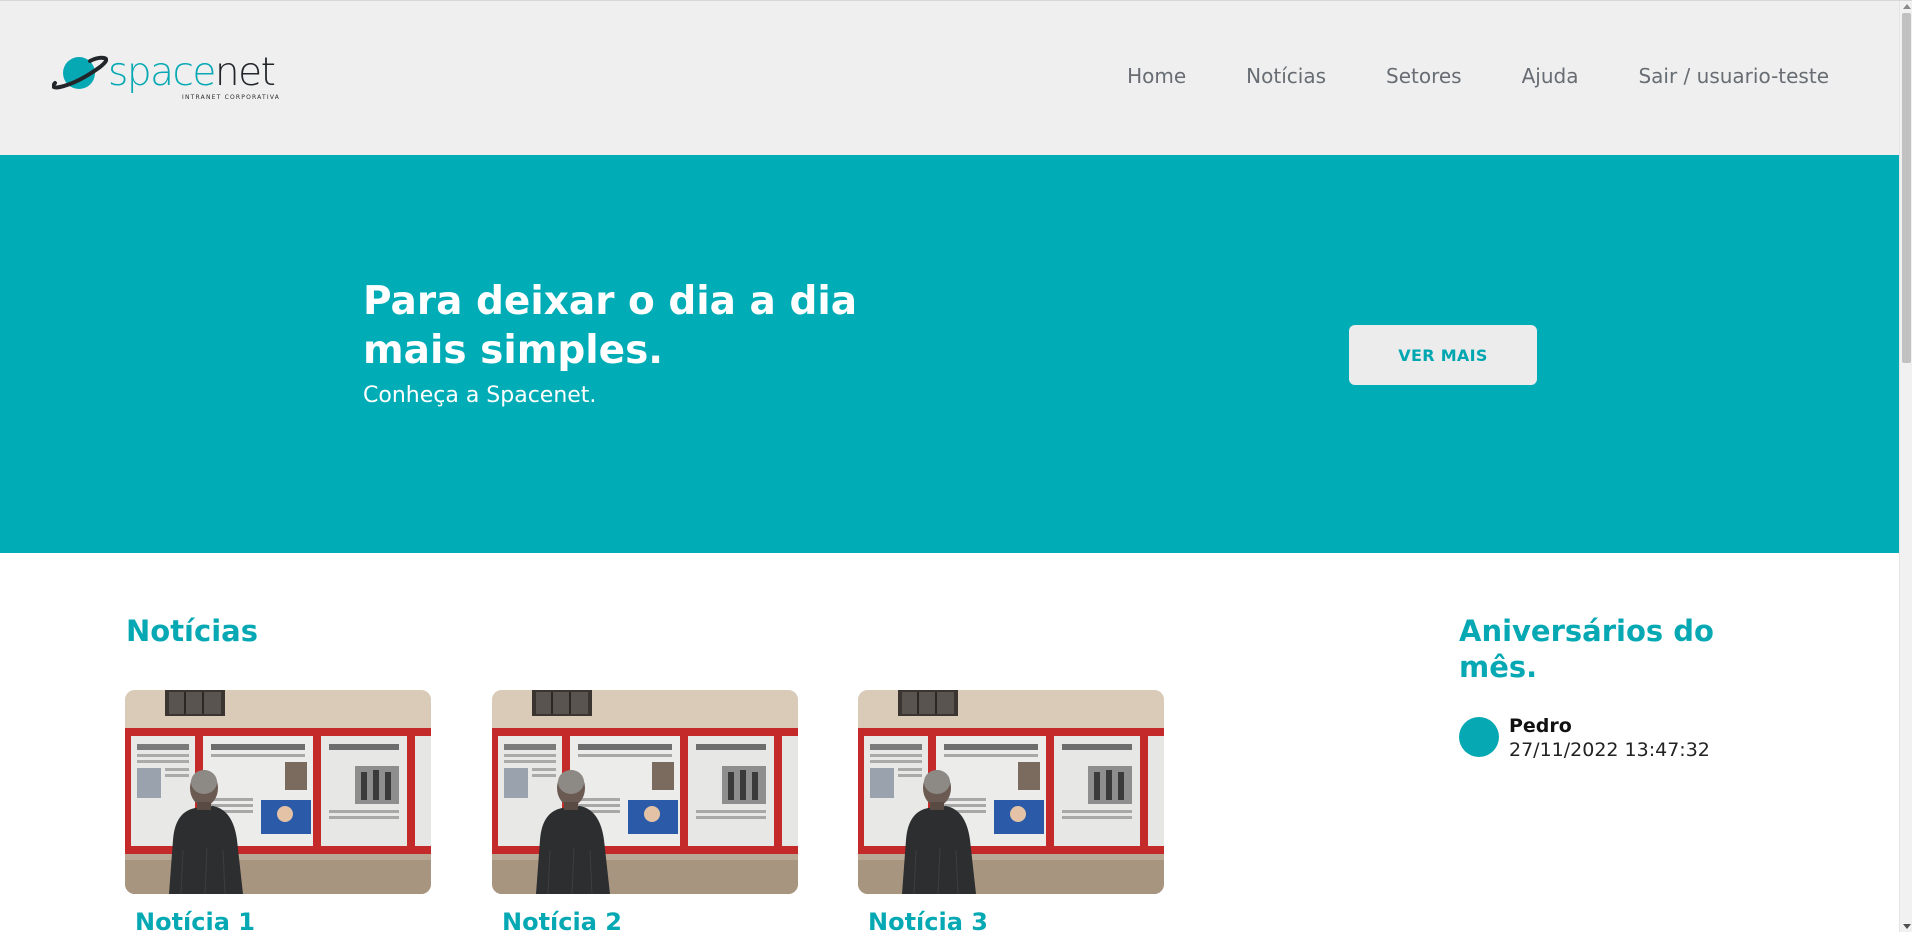 This screenshot has width=1912, height=932. What do you see at coordinates (480, 395) in the screenshot?
I see `hero-subtitle: Conheça a Spacenet.` at bounding box center [480, 395].